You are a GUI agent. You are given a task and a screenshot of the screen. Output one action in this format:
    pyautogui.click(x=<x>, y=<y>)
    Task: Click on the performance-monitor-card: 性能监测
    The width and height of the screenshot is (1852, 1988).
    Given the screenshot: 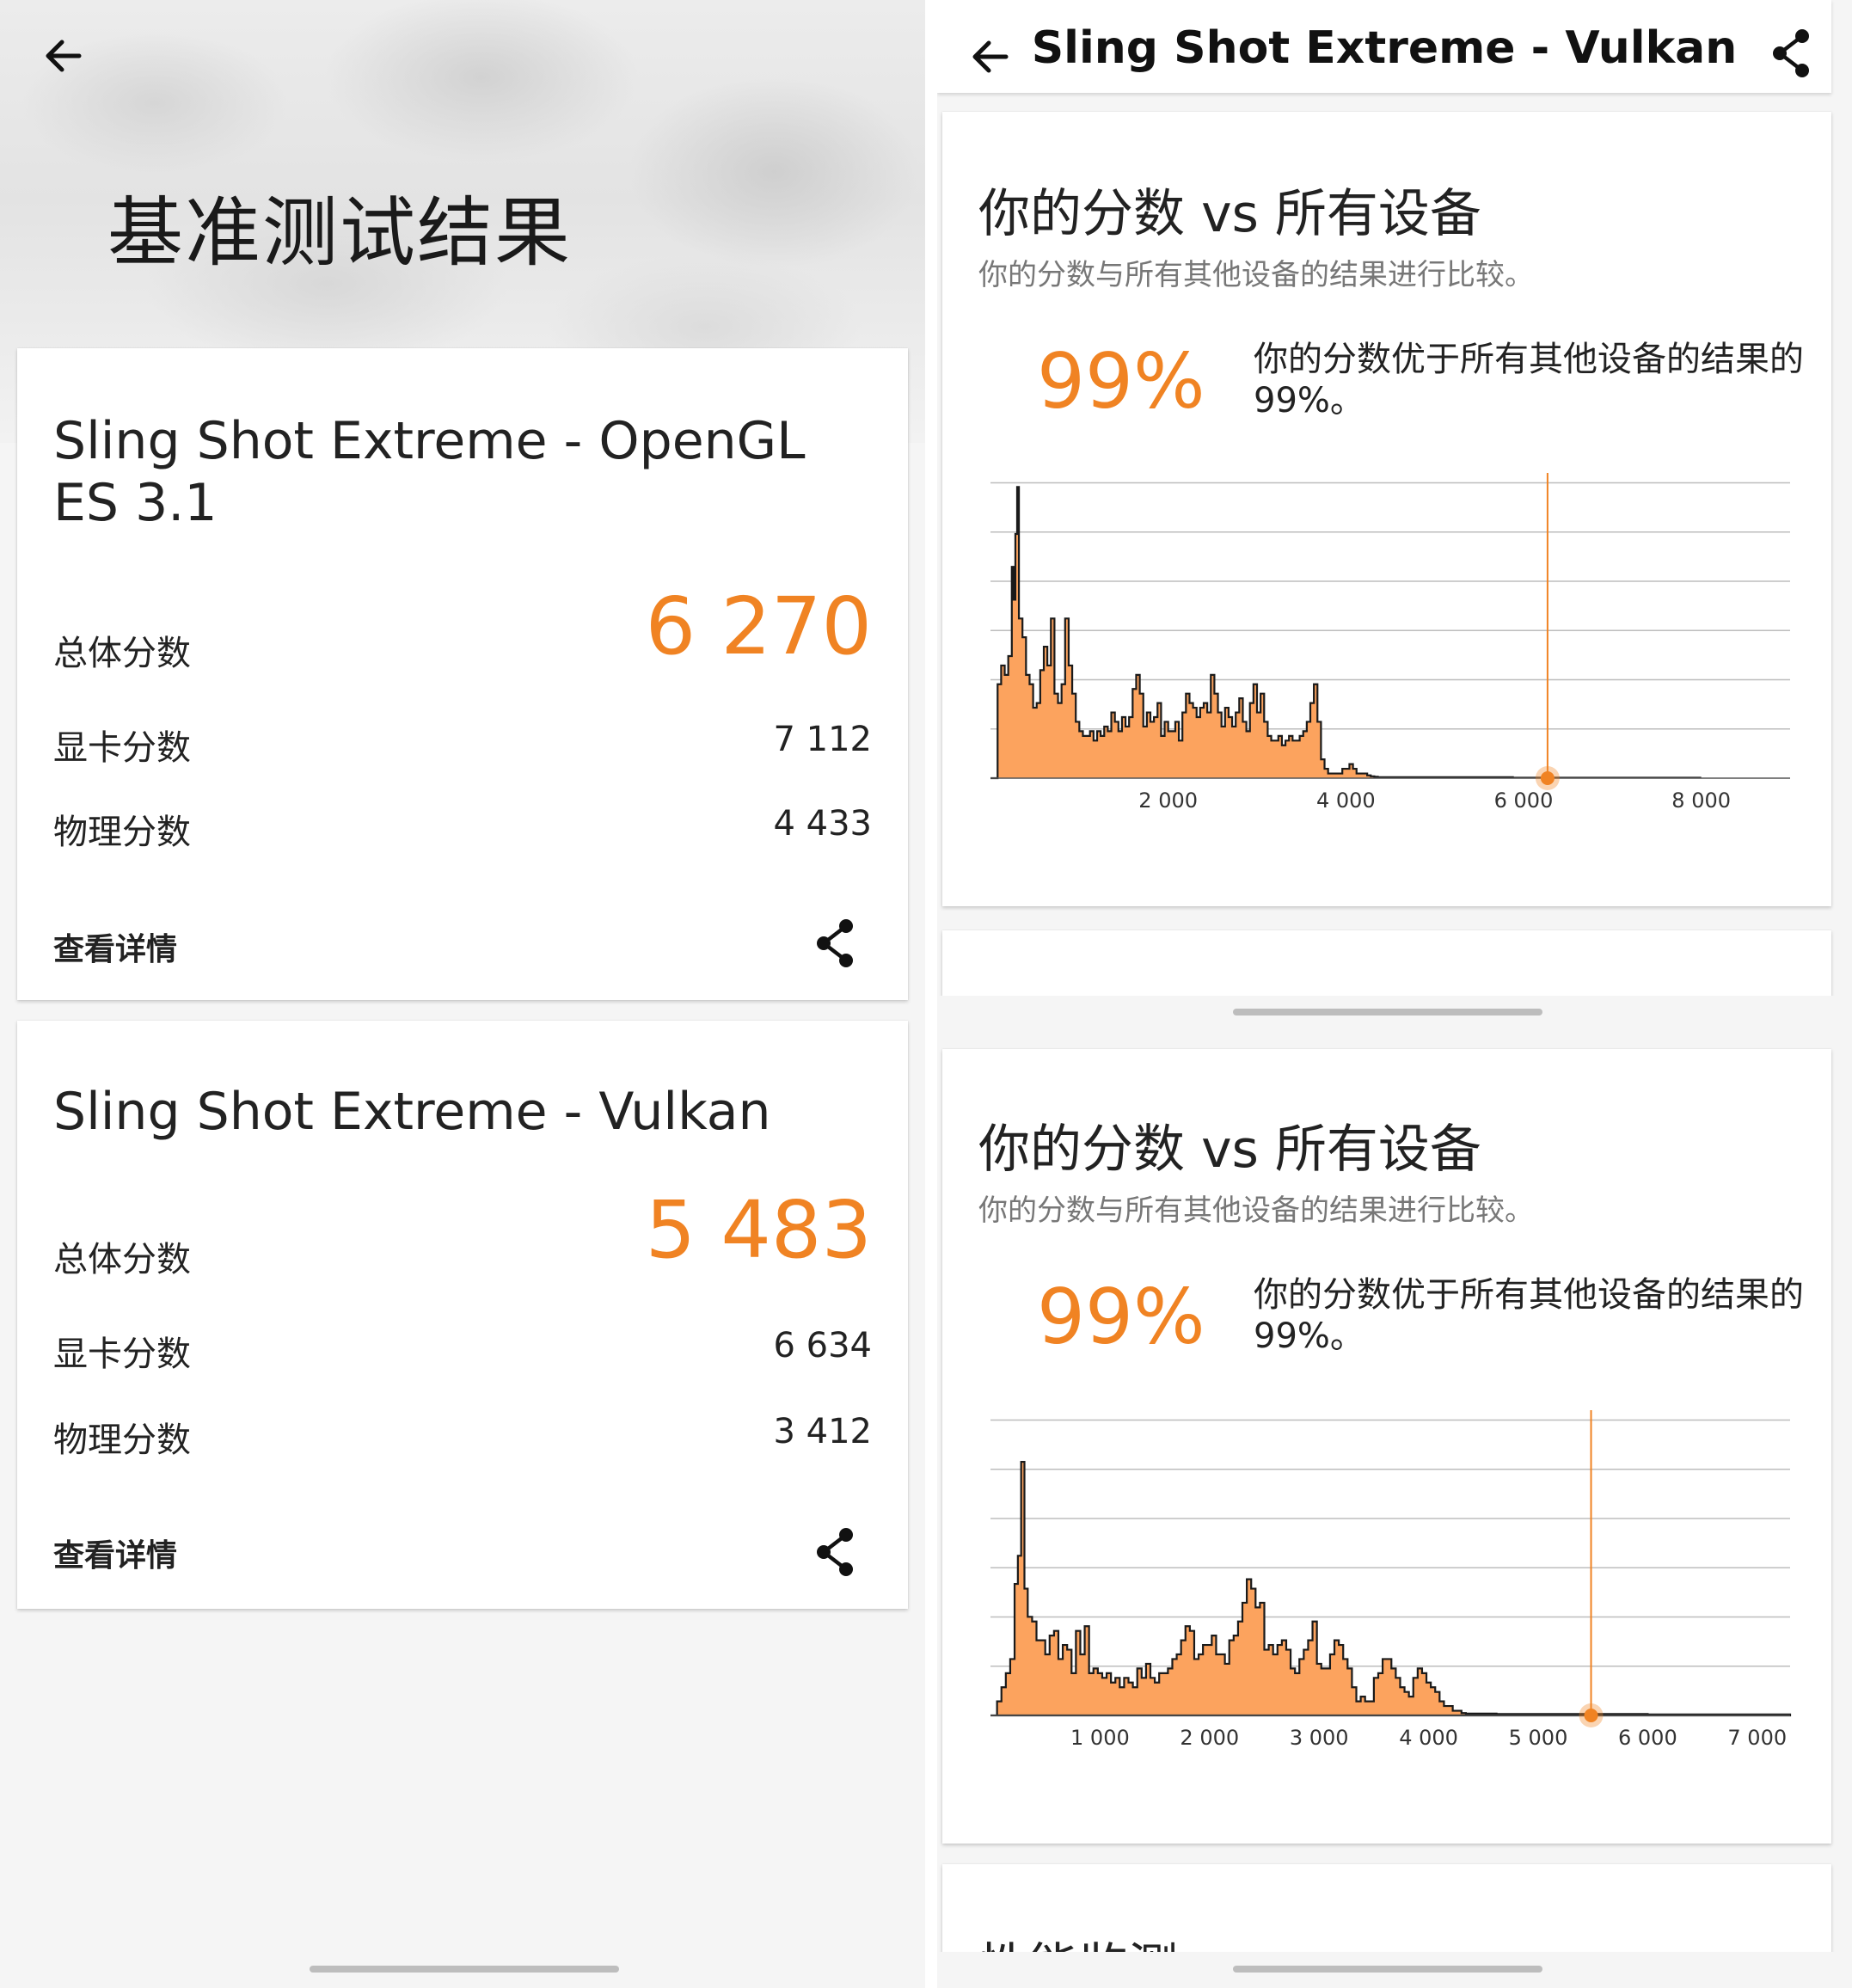 What is the action you would take?
    pyautogui.click(x=1386, y=1911)
    